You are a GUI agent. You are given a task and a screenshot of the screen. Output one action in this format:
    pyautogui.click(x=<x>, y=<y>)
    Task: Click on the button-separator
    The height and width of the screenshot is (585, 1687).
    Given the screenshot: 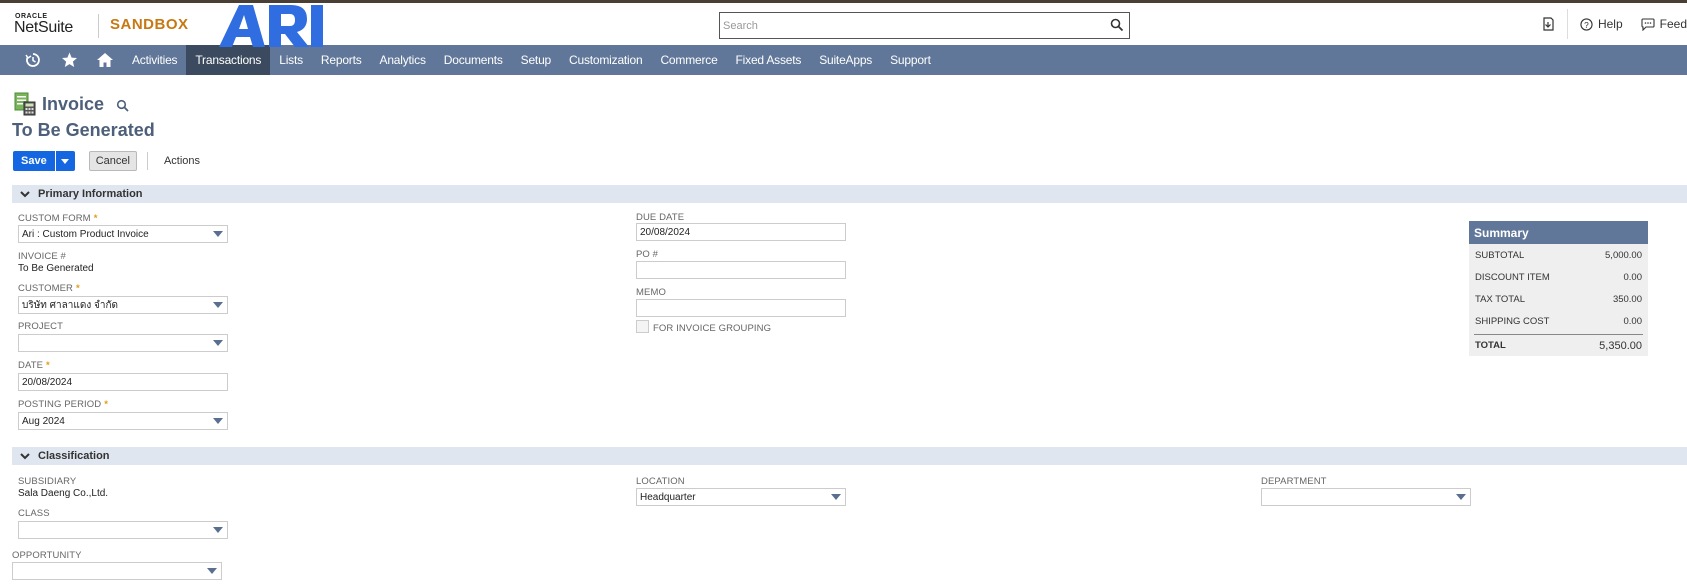 What is the action you would take?
    pyautogui.click(x=147, y=161)
    